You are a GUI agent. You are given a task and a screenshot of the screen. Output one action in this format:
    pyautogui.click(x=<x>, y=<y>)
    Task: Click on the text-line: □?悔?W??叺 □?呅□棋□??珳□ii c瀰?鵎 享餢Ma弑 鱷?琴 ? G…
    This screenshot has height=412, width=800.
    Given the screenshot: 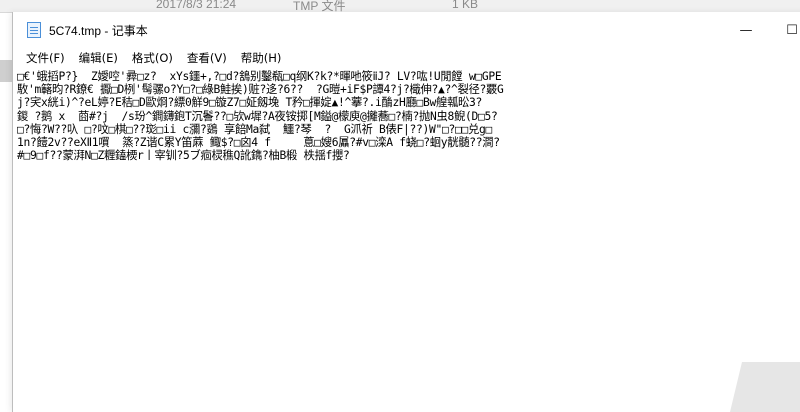 What is the action you would take?
    pyautogui.click(x=255, y=129)
    